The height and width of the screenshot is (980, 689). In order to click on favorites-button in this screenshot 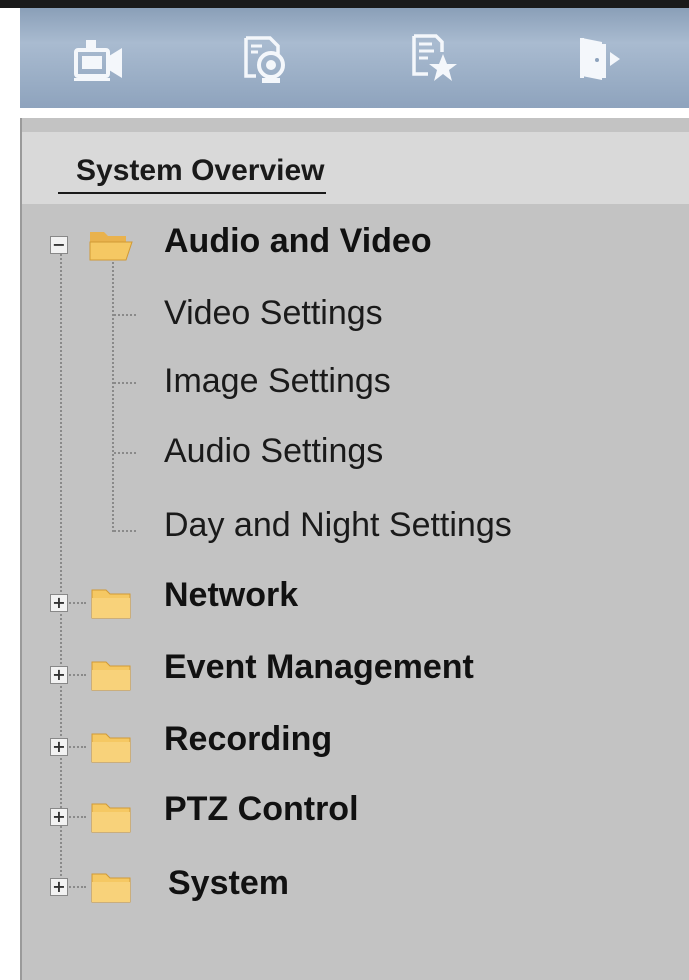, I will do `click(433, 59)`.